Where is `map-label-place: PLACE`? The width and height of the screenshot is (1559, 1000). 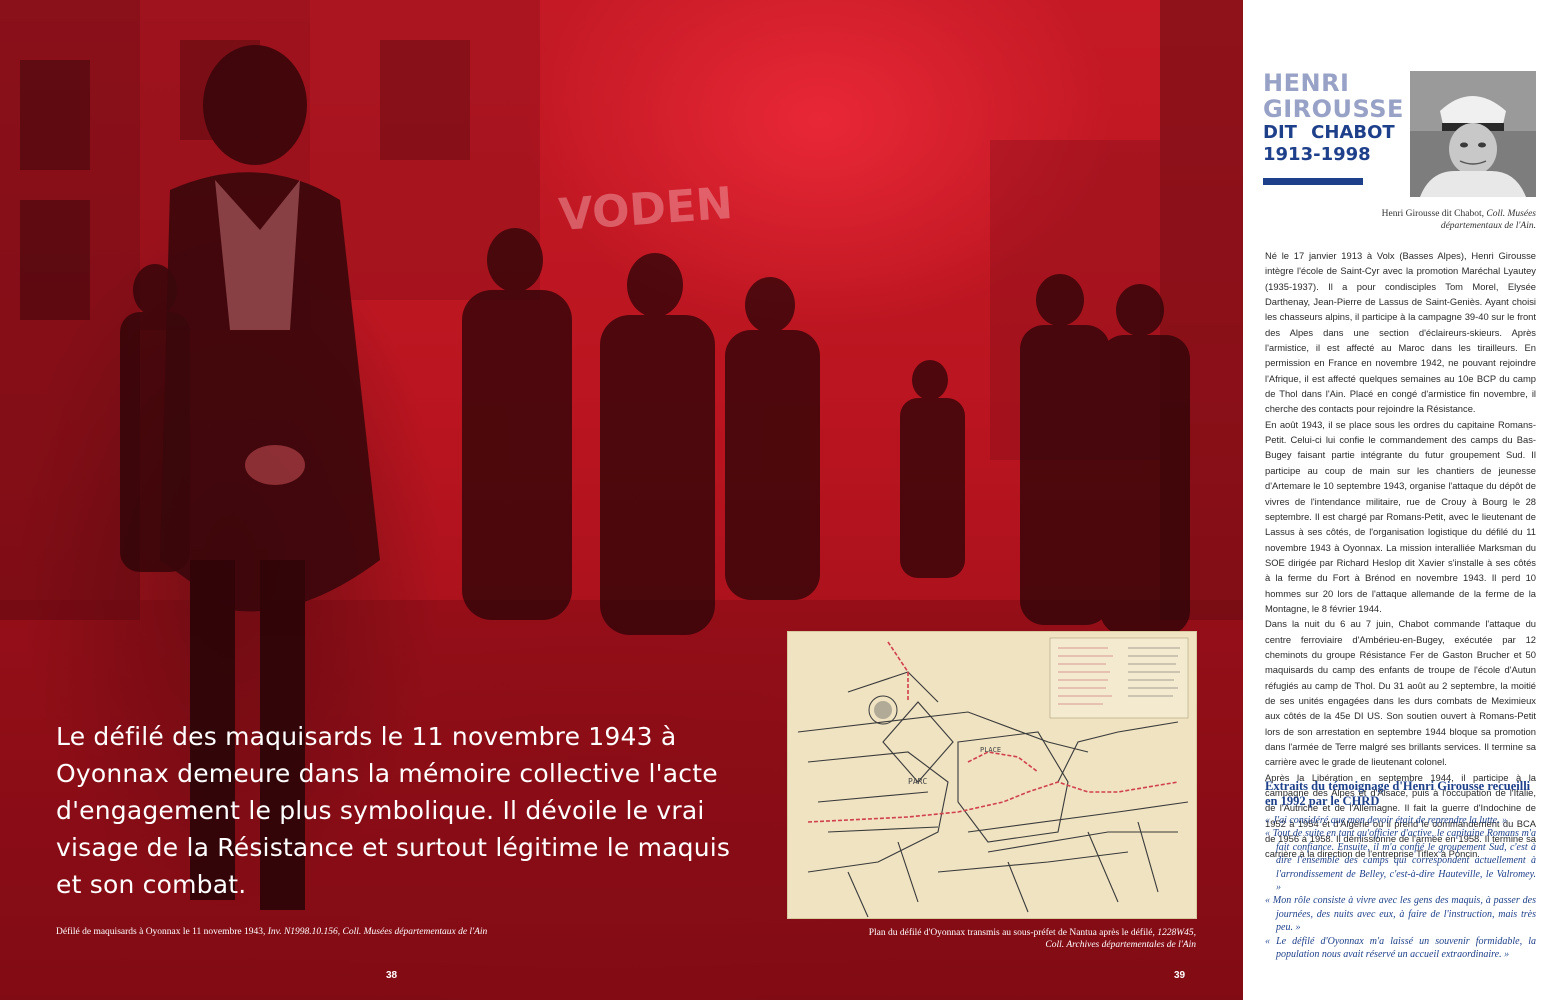
map-label-place: PLACE is located at coordinates (990, 750).